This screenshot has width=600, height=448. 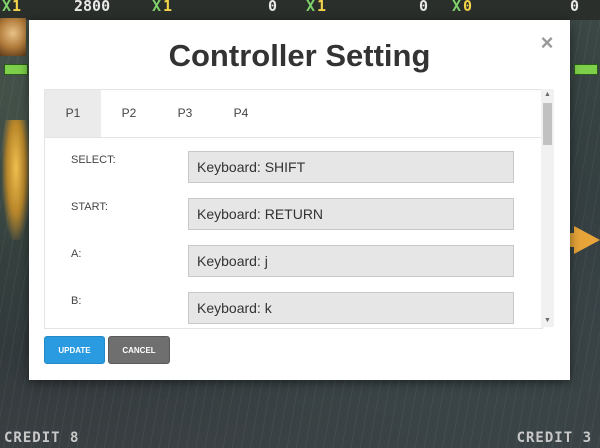 I want to click on tab-p1: P1, so click(x=73, y=113).